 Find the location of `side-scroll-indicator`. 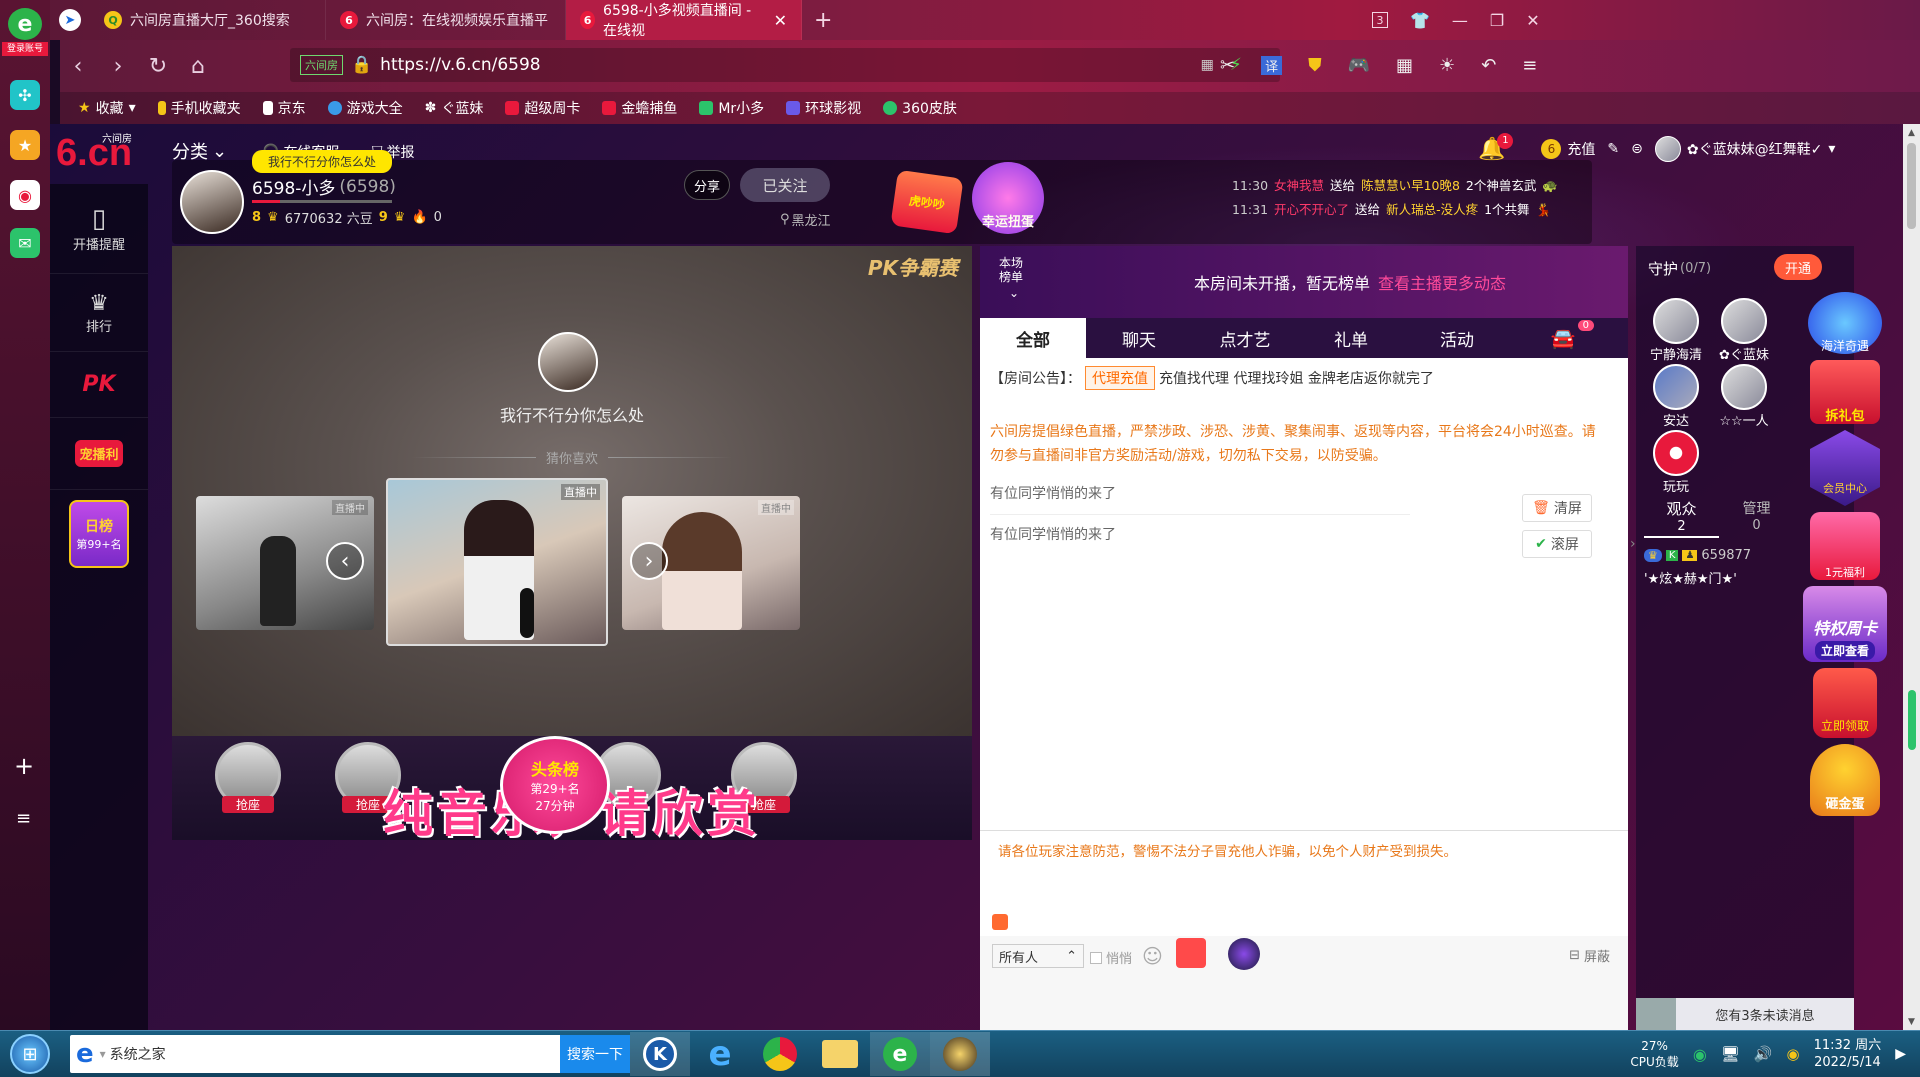

side-scroll-indicator is located at coordinates (1912, 720).